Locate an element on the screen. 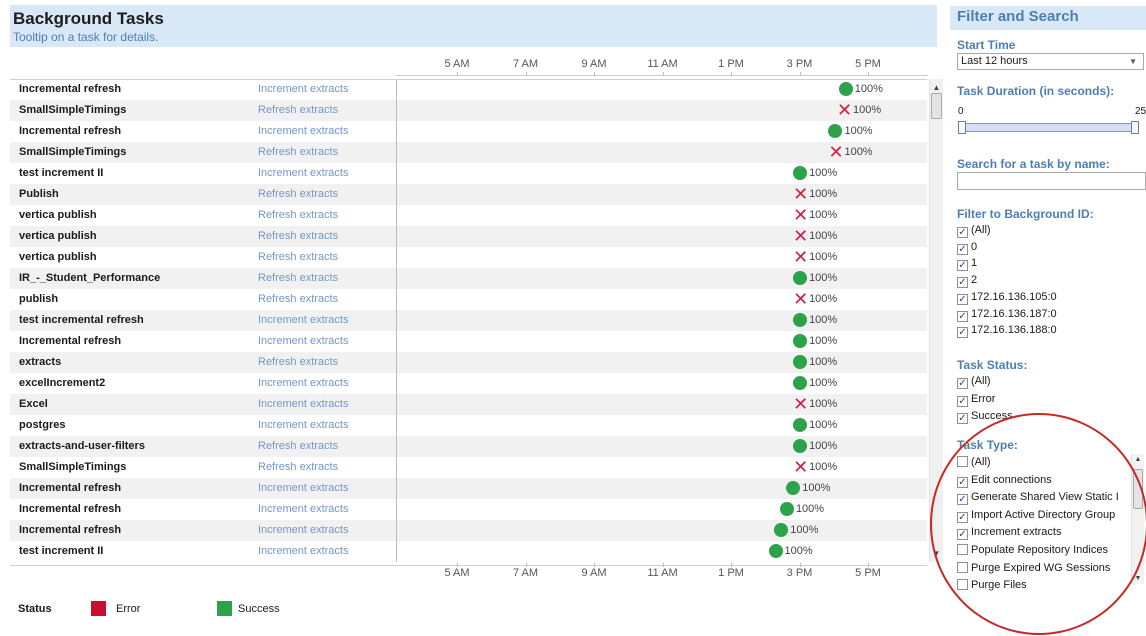 This screenshot has height=636, width=1146. task-status-option: ✓ (All) is located at coordinates (974, 382).